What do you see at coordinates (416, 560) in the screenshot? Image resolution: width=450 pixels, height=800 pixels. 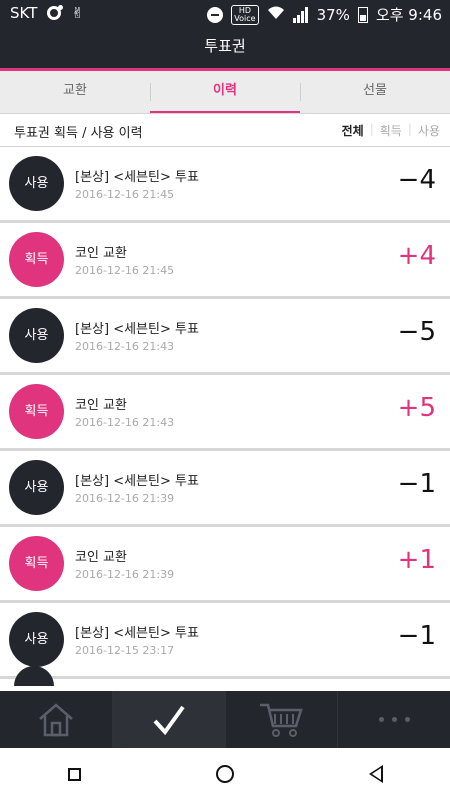 I see `item-amount: +1` at bounding box center [416, 560].